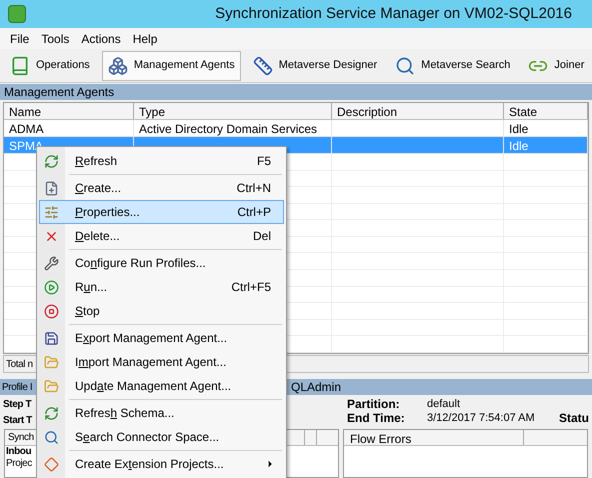 The height and width of the screenshot is (478, 592). What do you see at coordinates (444, 404) in the screenshot?
I see `partition-value: default` at bounding box center [444, 404].